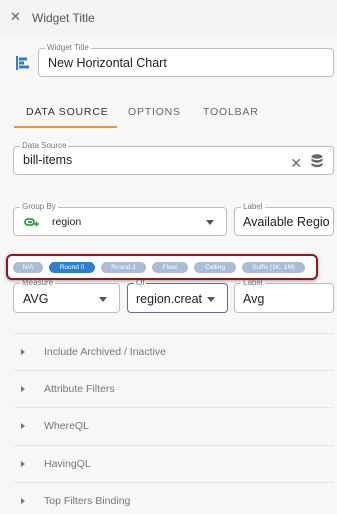  I want to click on horizontal-bar-chart-icon, so click(22, 63).